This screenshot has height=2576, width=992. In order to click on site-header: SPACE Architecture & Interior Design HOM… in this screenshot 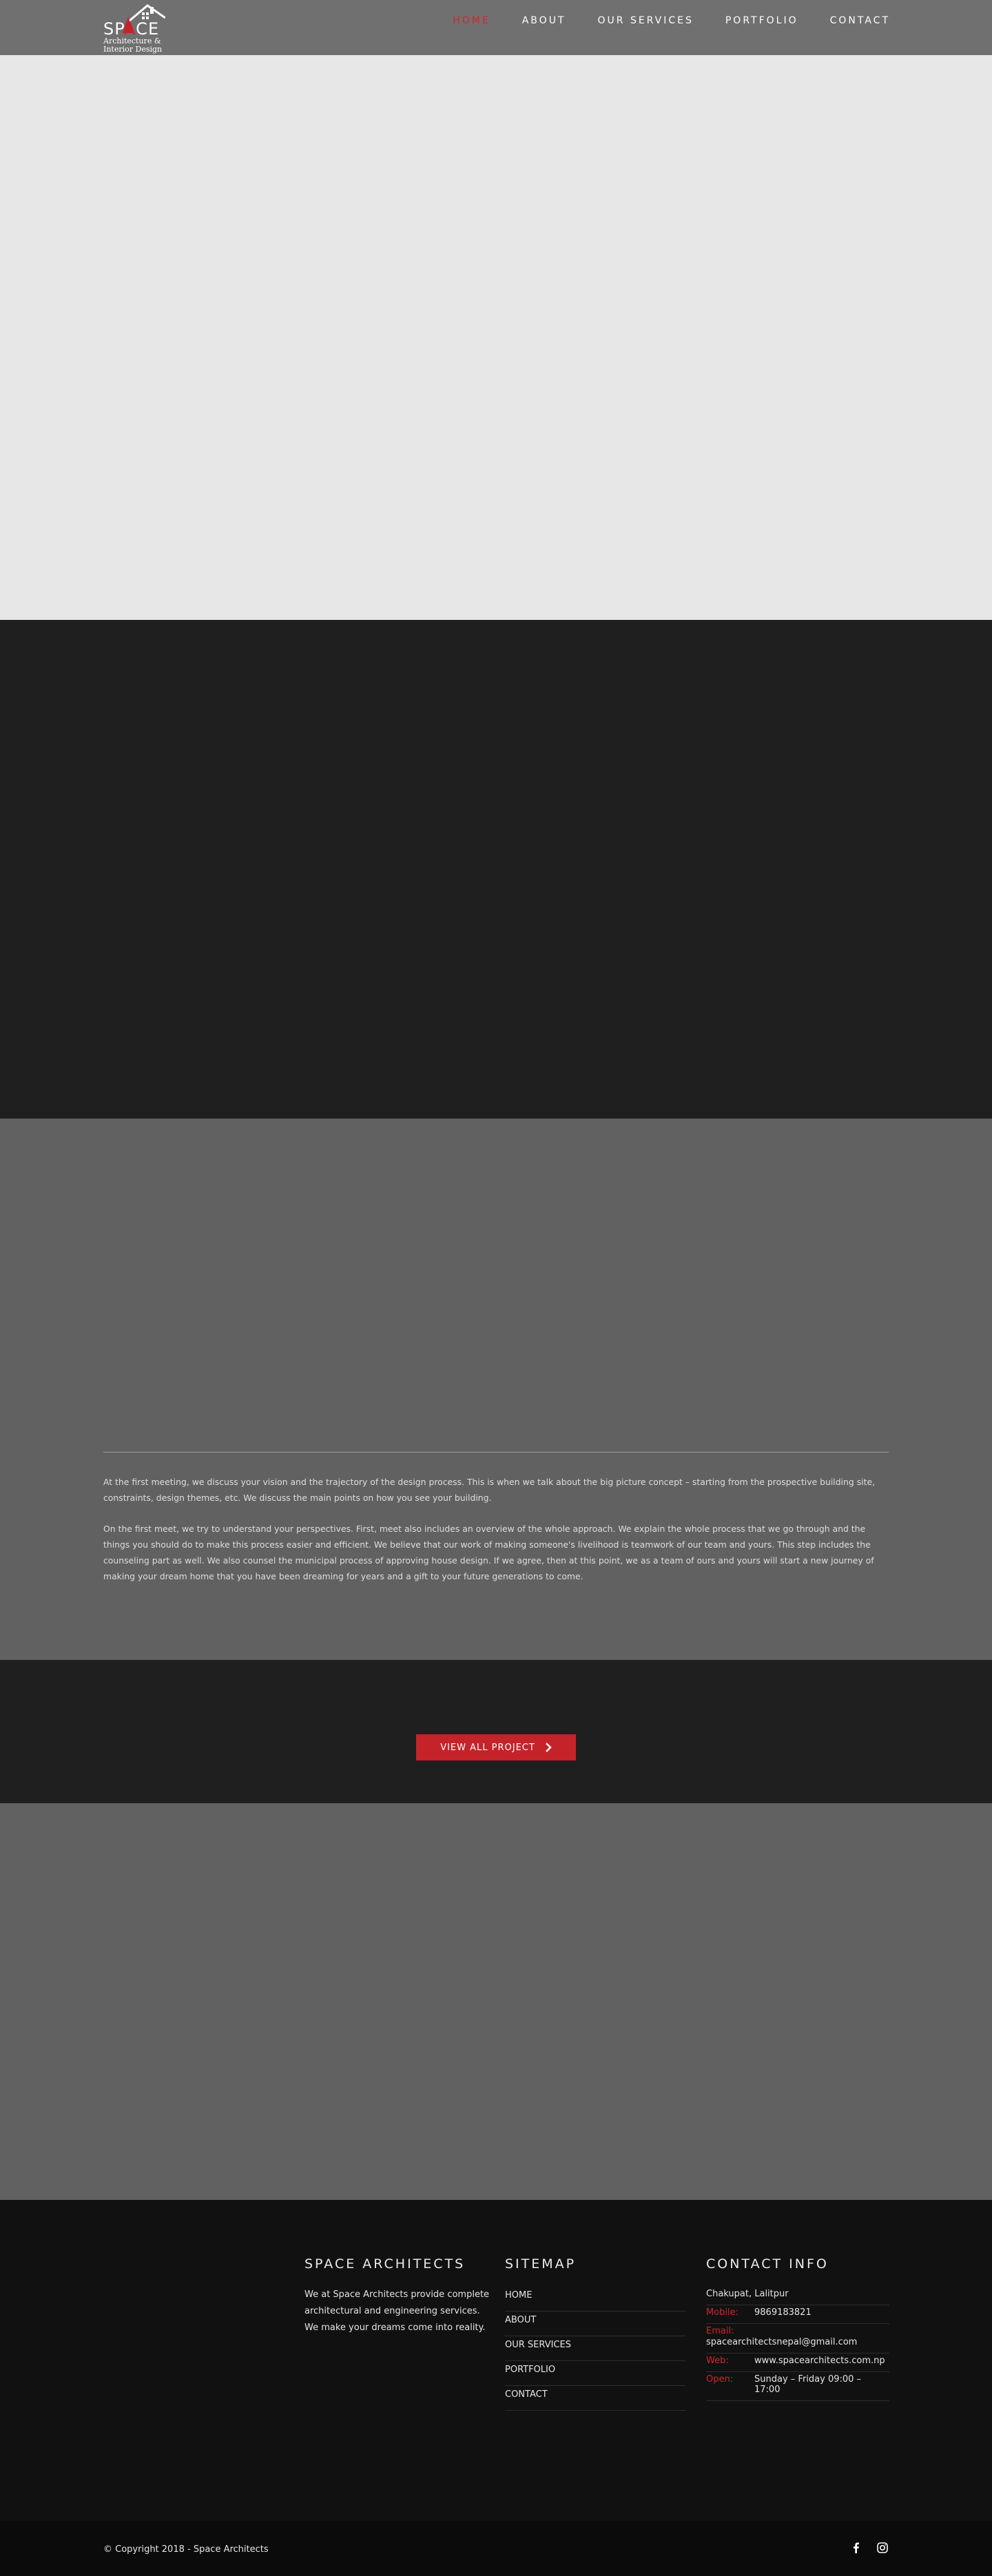, I will do `click(496, 27)`.